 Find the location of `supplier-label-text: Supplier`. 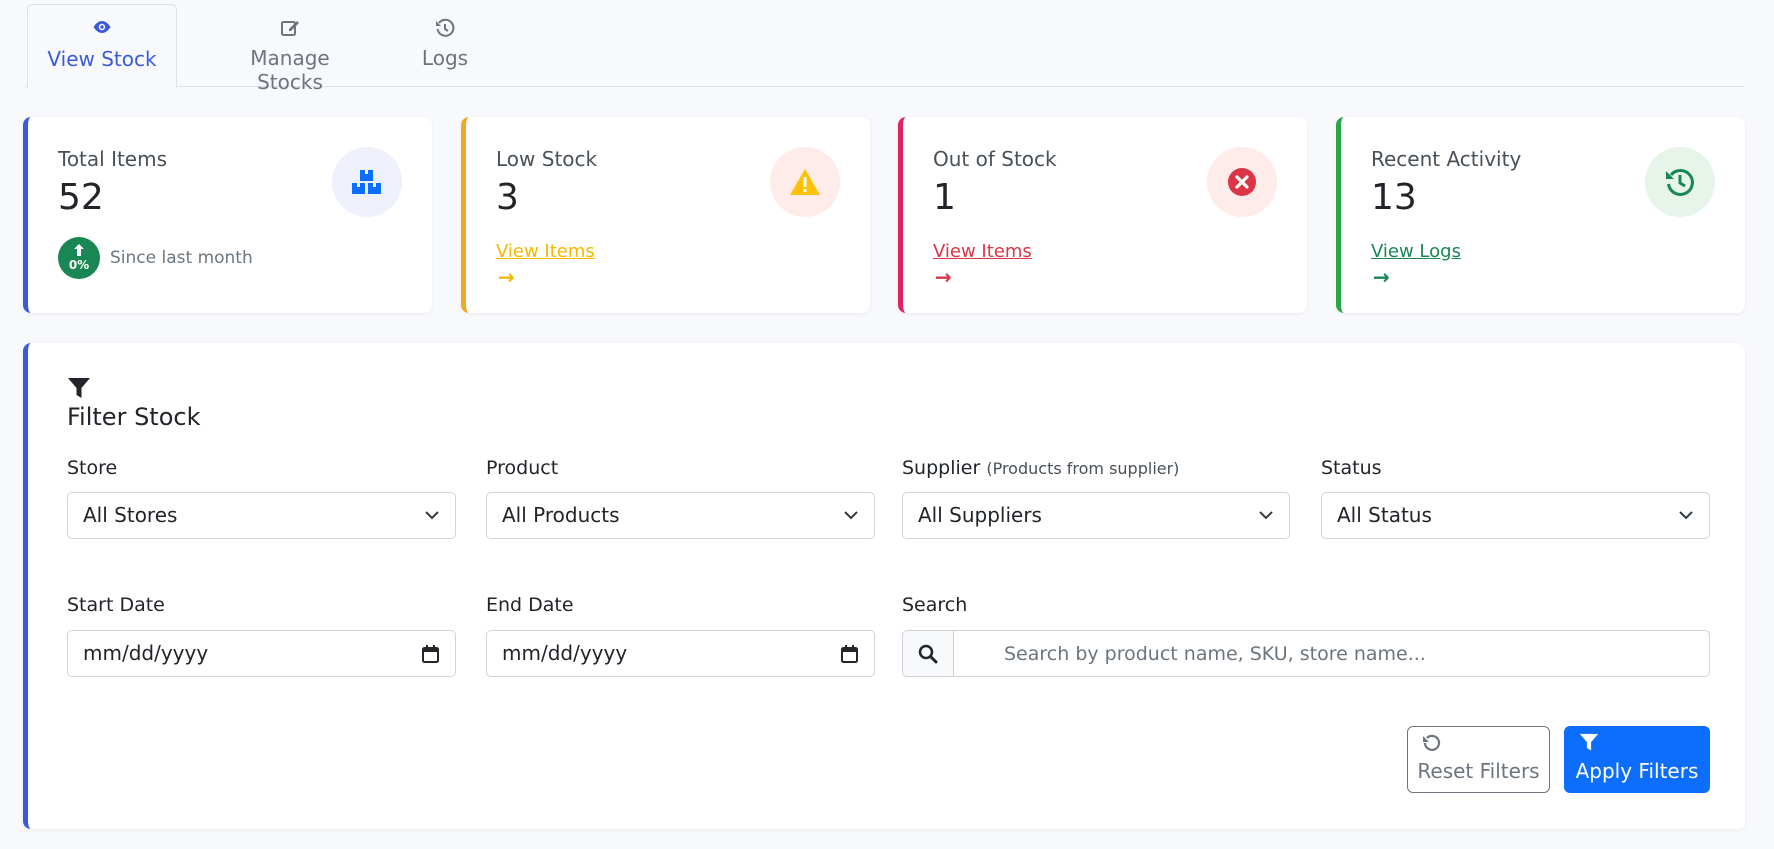

supplier-label-text: Supplier is located at coordinates (941, 468).